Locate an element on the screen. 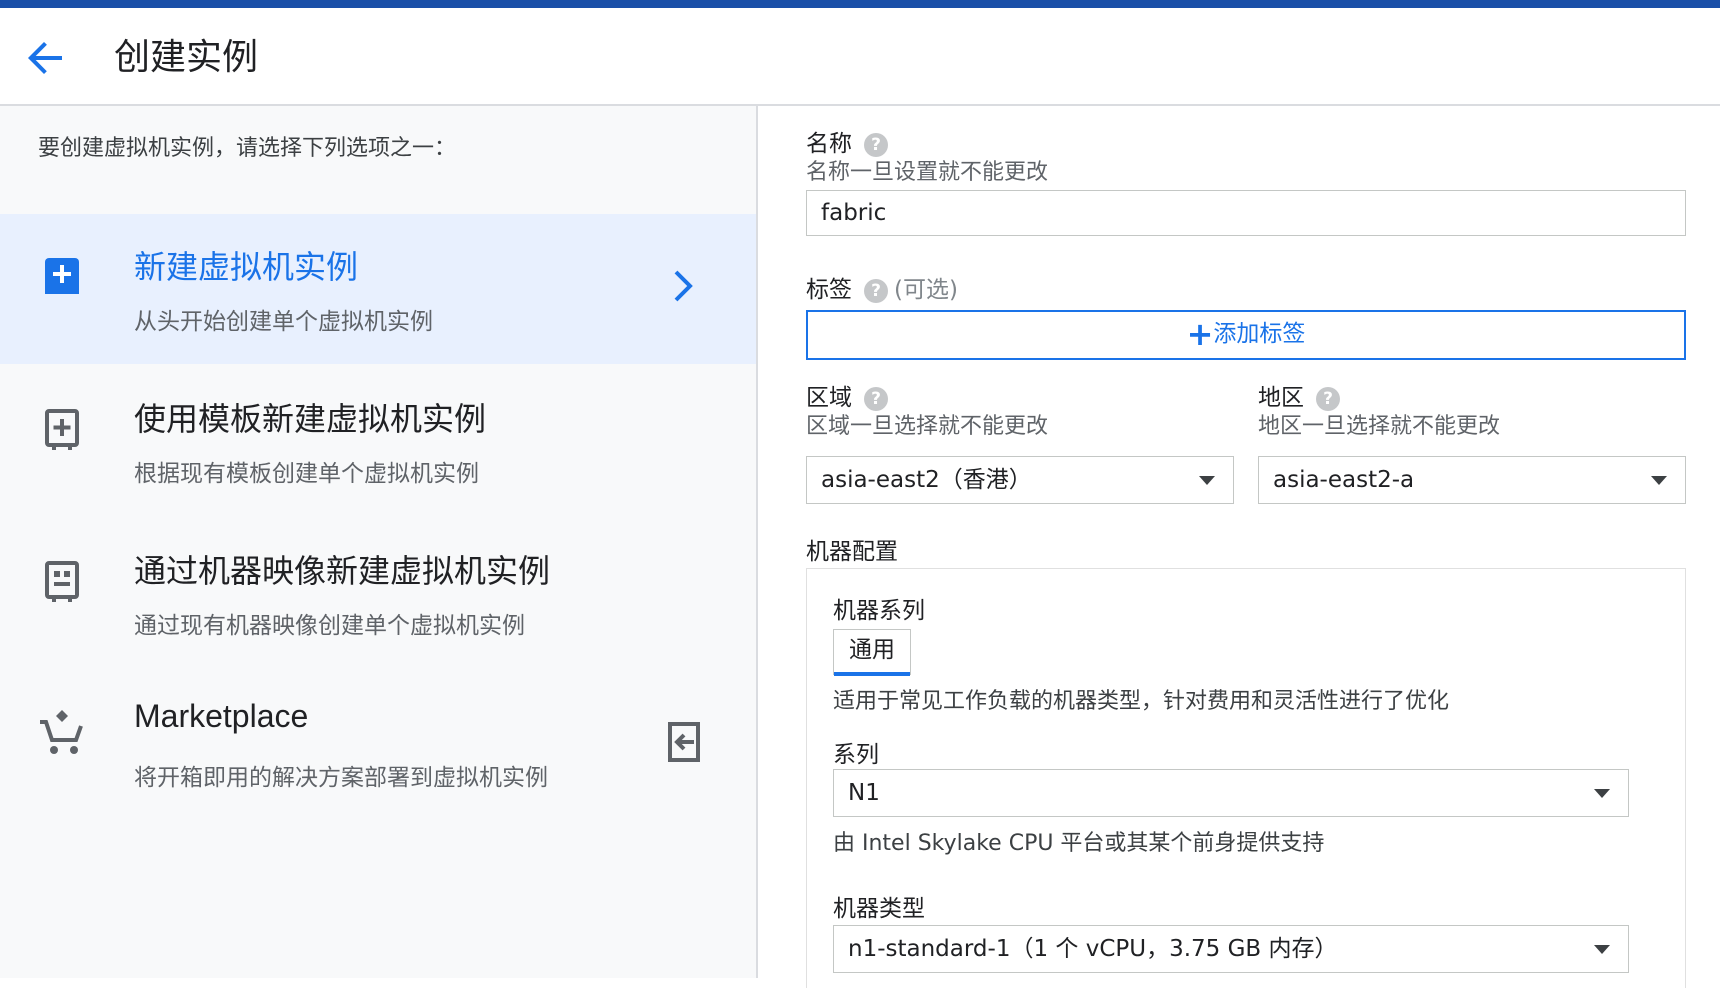  labels-label: 标签 is located at coordinates (829, 290).